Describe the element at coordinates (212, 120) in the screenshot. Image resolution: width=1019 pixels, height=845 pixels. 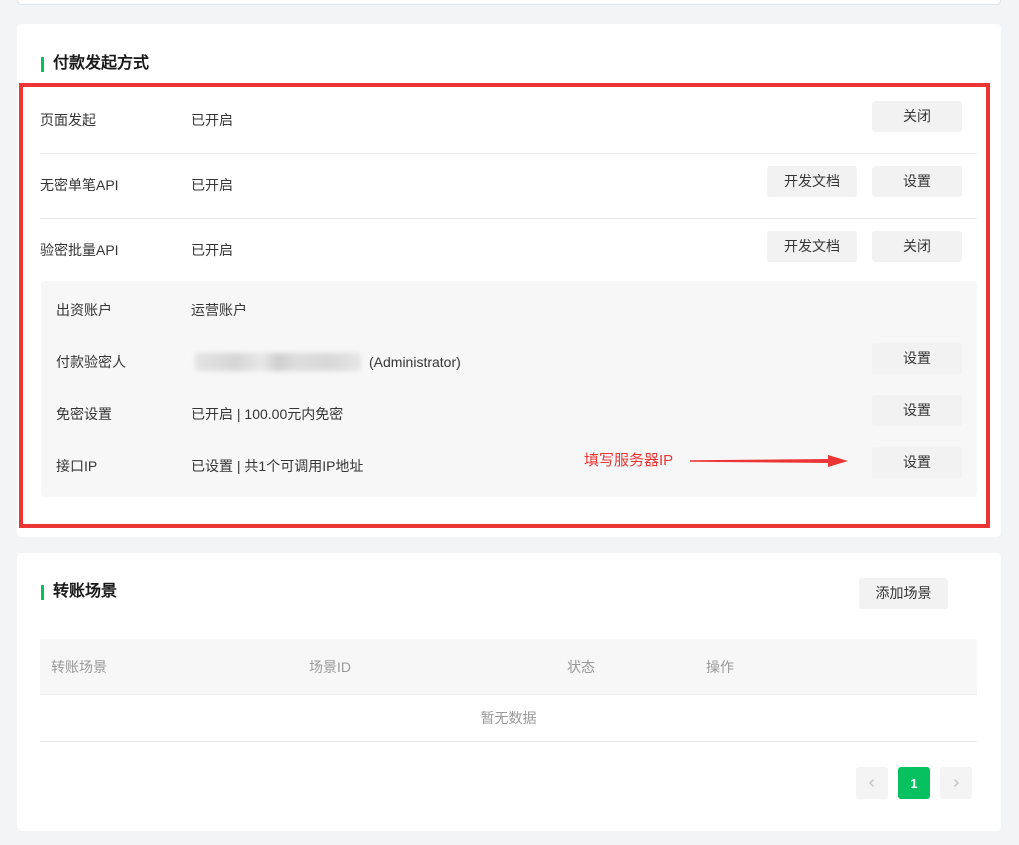
I see `method-status-page: 已开启` at that location.